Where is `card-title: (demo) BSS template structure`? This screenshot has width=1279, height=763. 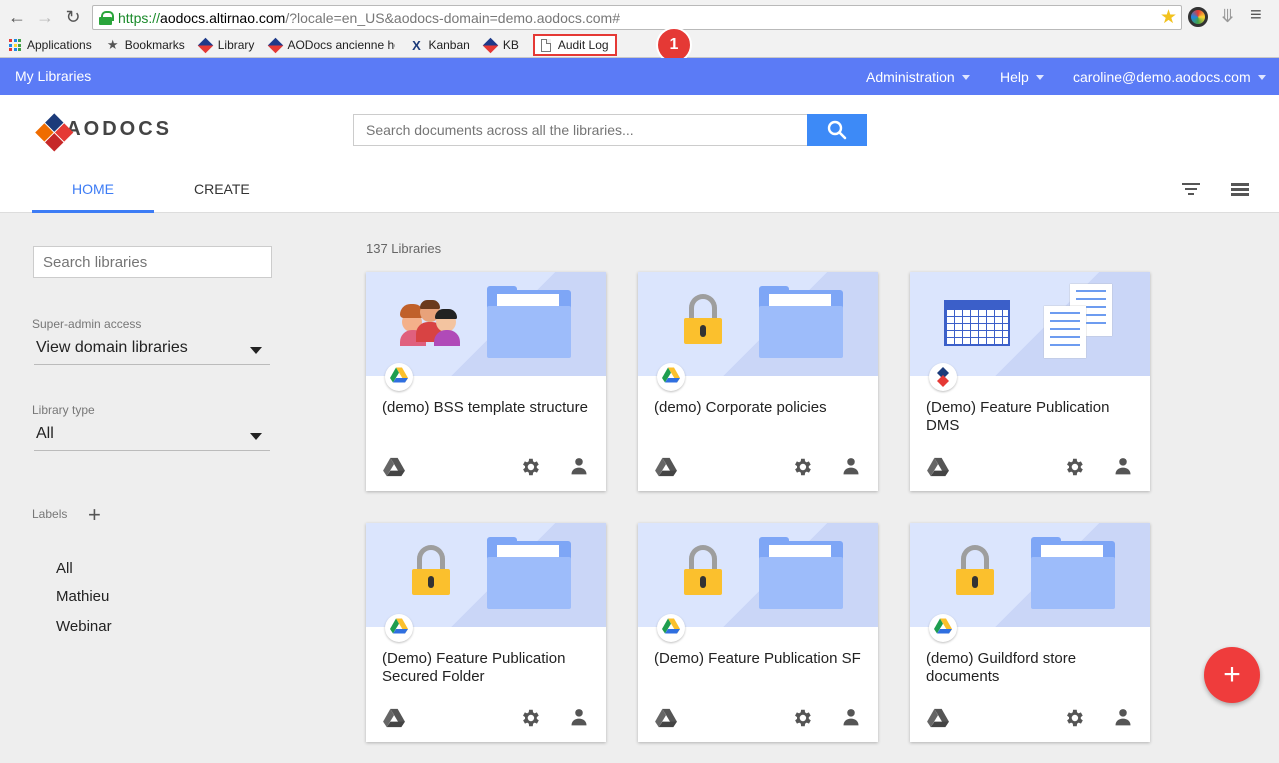 card-title: (demo) BSS template structure is located at coordinates (488, 408).